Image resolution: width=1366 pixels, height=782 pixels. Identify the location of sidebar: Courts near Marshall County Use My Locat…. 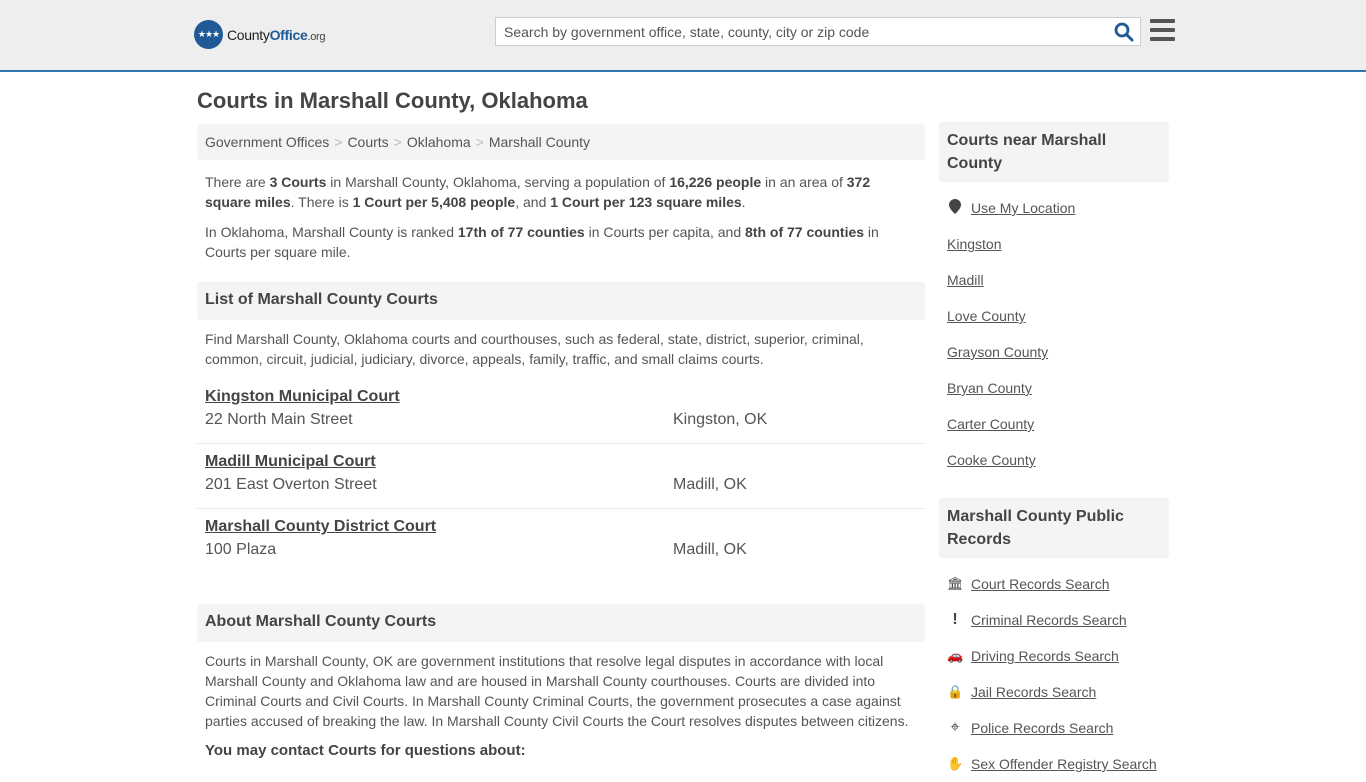
(1054, 452).